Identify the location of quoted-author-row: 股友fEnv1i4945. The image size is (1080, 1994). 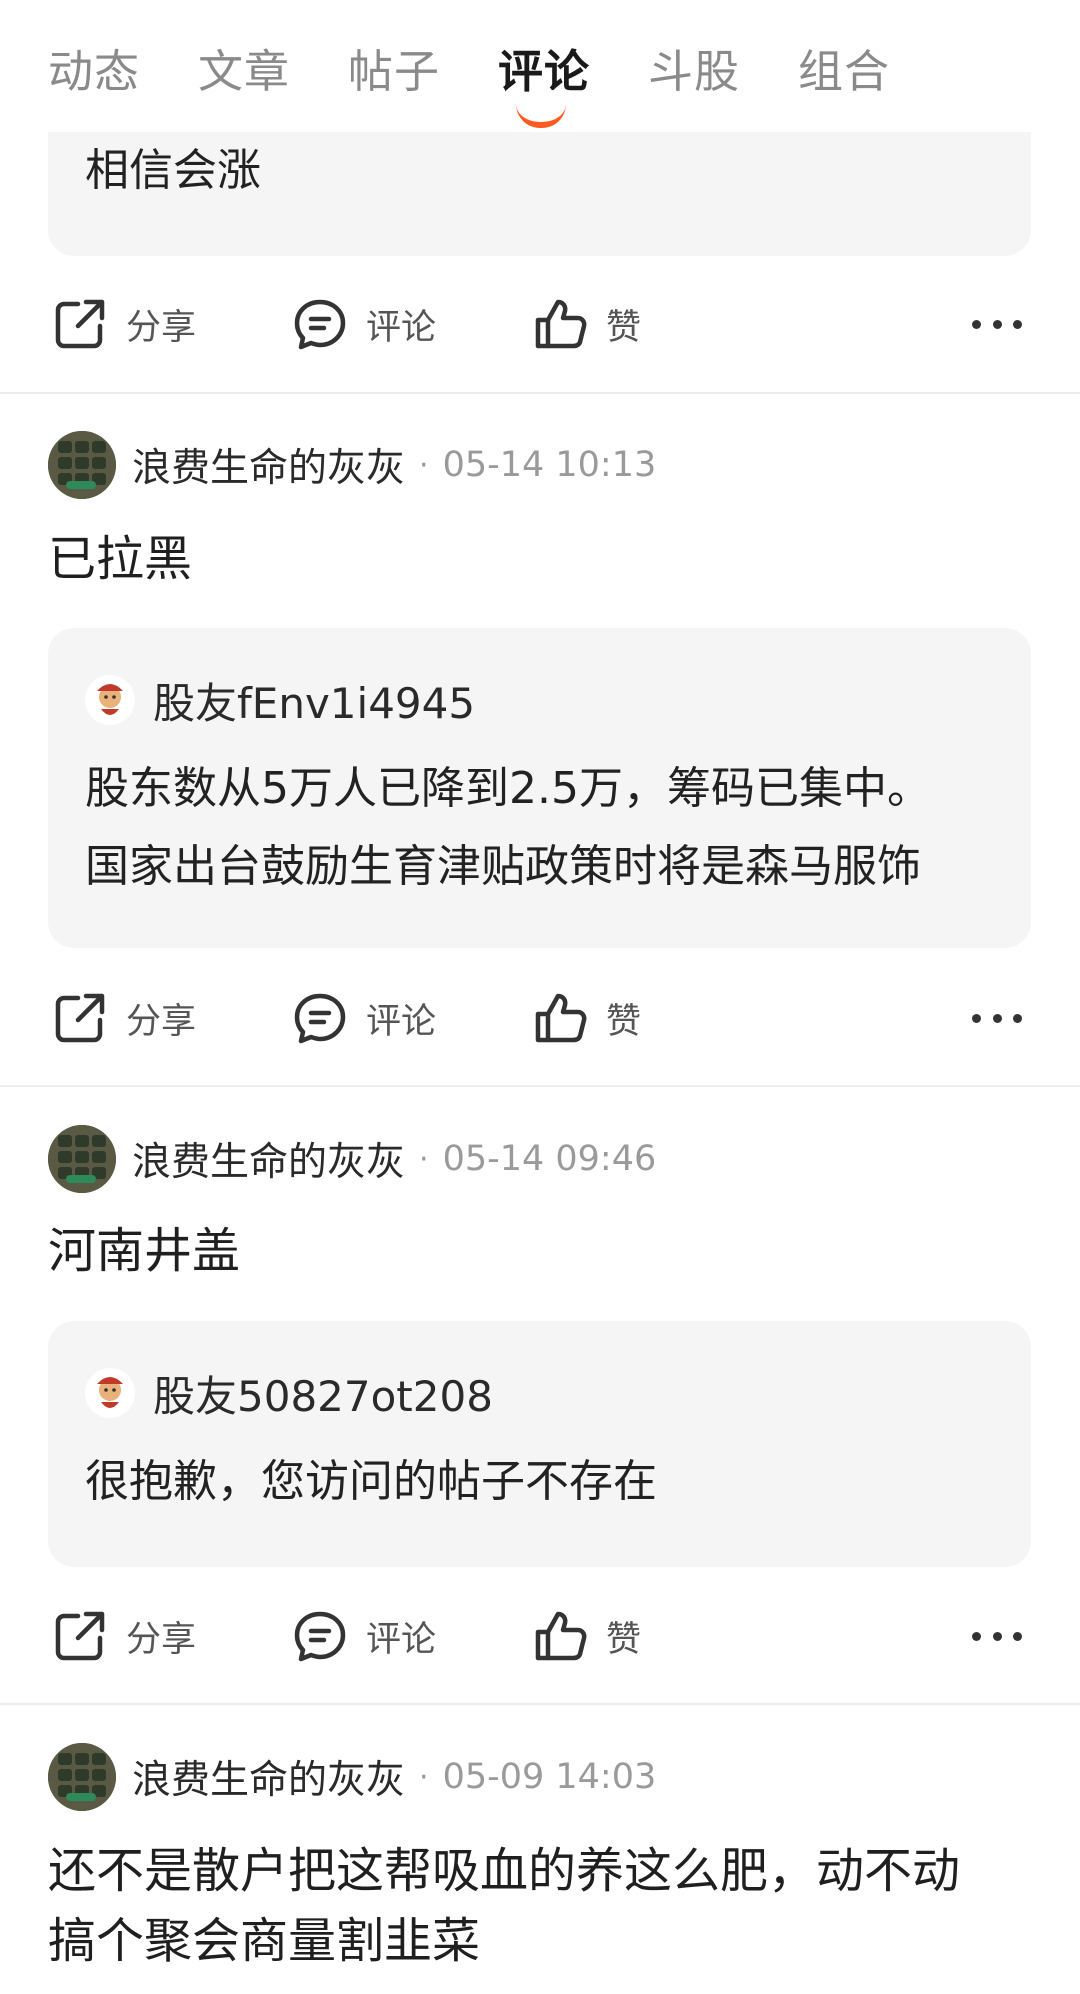
(280, 700).